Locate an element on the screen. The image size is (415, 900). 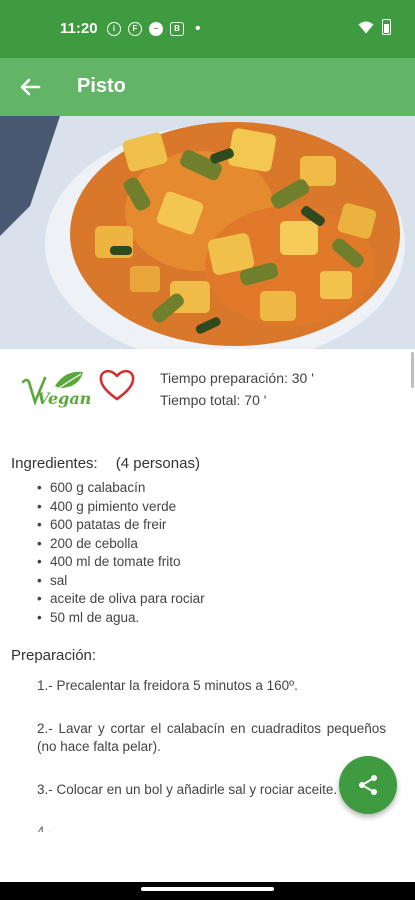
status-time: 11:20 is located at coordinates (79, 28).